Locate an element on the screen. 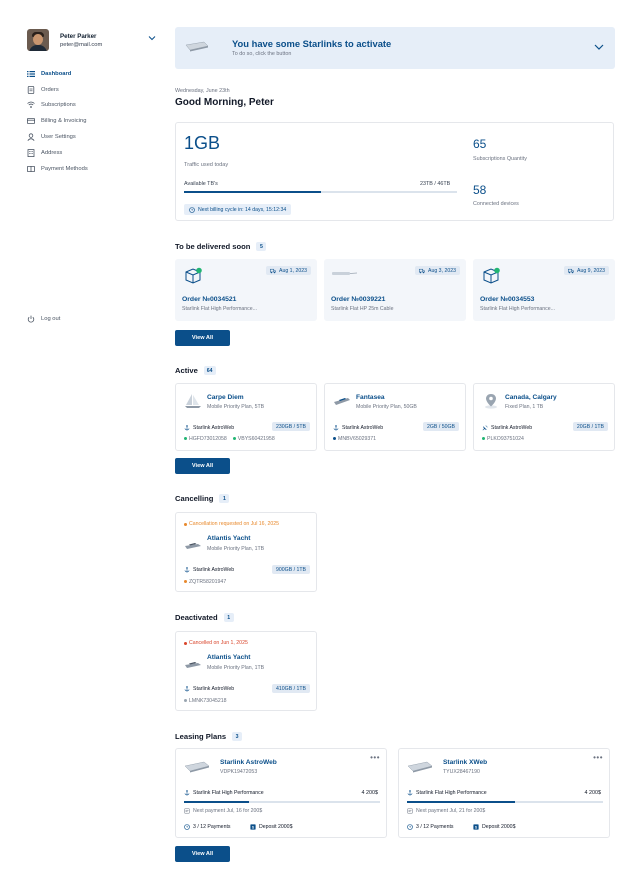 The width and height of the screenshot is (640, 890). credit-card-icon is located at coordinates (31, 121).